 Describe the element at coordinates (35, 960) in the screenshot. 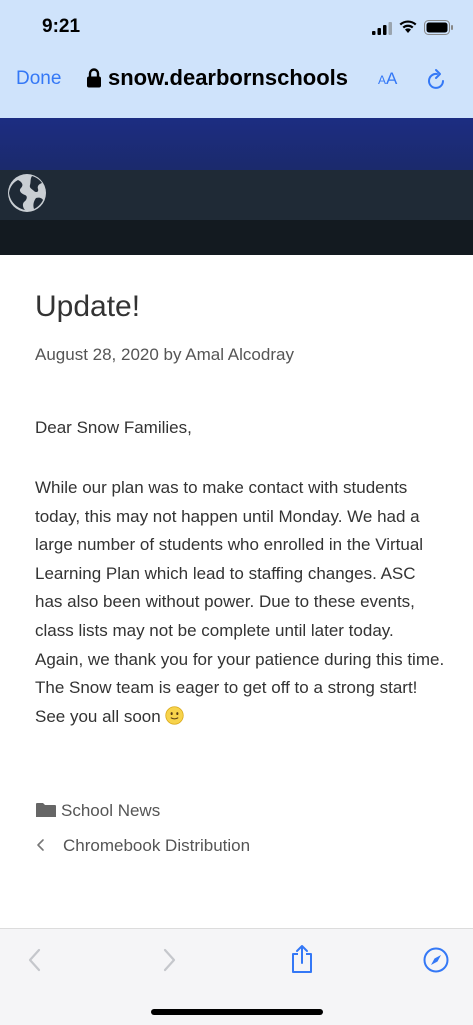

I see `back-icon` at that location.